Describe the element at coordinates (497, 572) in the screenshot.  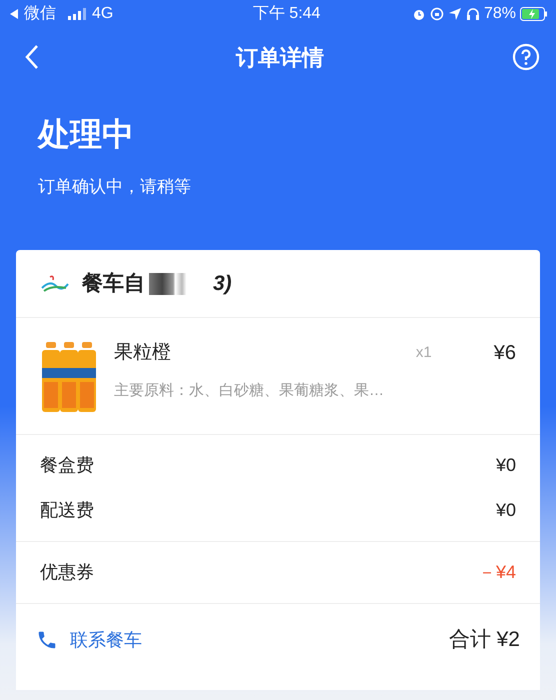
I see `fee-amount: －¥4` at that location.